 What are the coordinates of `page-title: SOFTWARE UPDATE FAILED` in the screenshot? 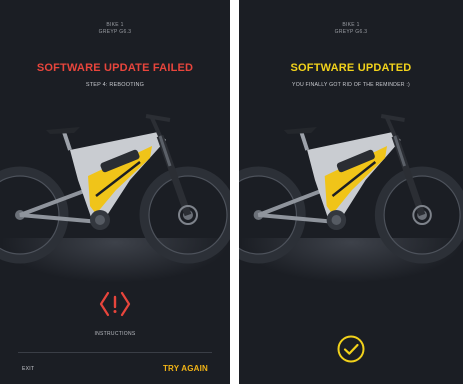 It's located at (115, 68).